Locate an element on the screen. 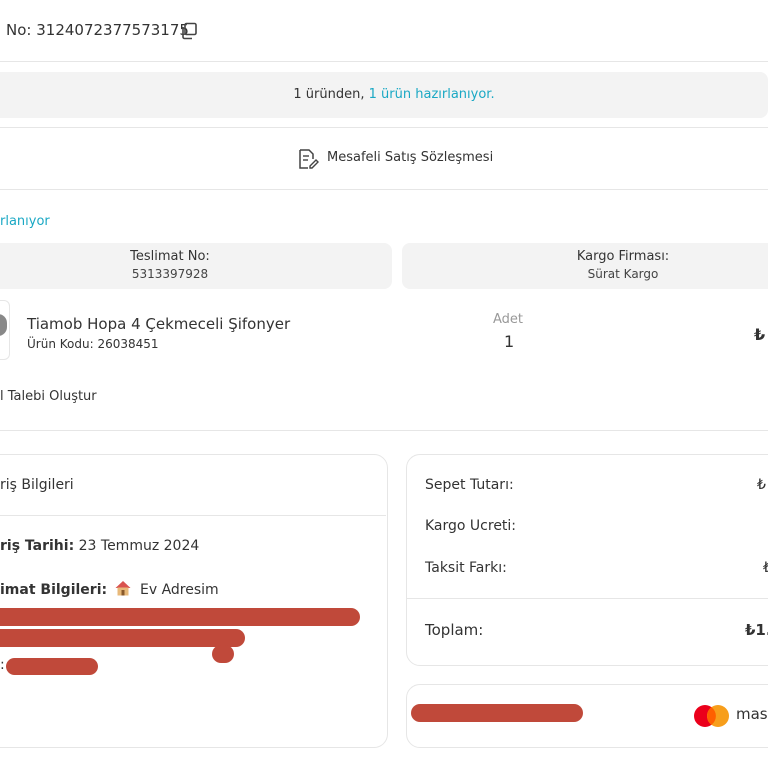 The image size is (768, 768). contract-link: Mesafeli Satış Sözleşmesi is located at coordinates (410, 157).